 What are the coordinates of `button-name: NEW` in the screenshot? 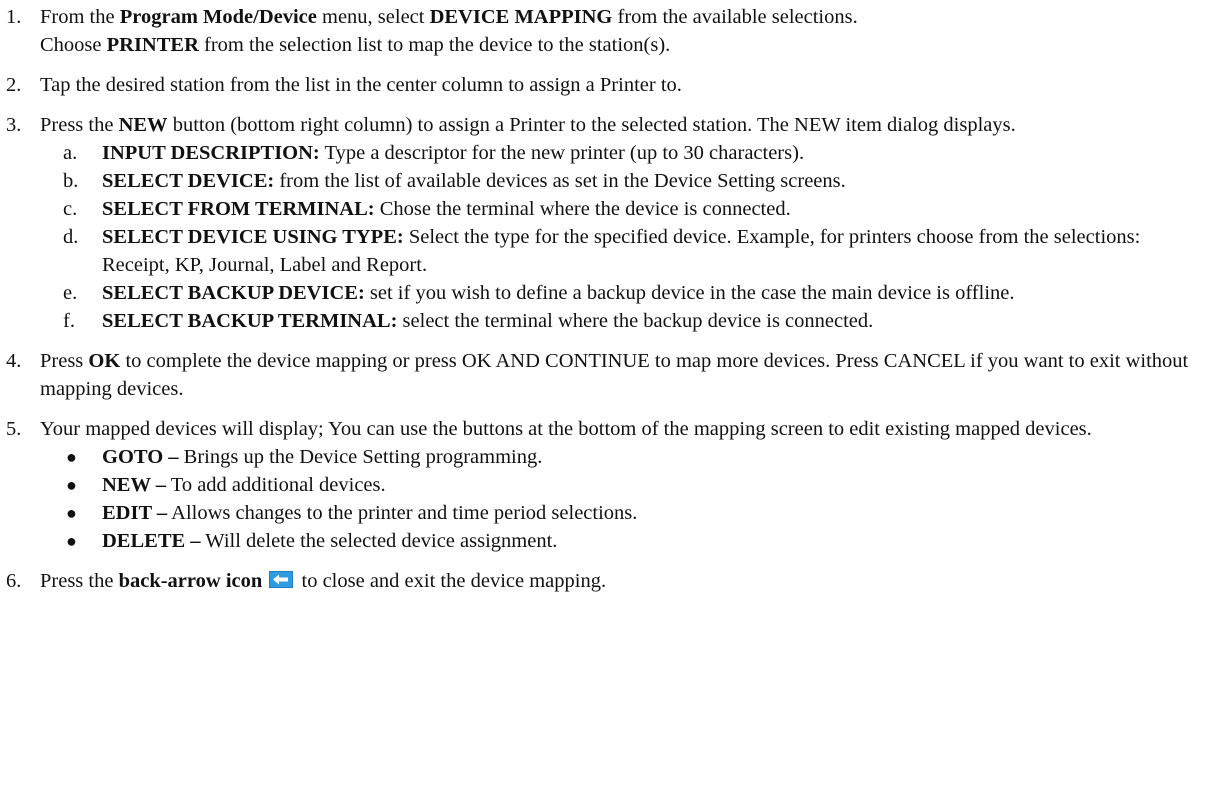 It's located at (143, 125).